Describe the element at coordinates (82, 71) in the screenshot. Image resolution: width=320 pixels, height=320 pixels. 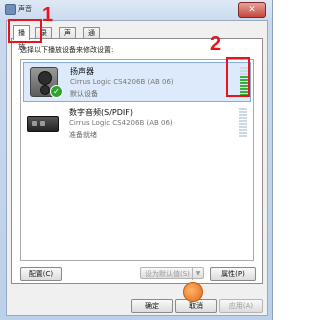
I see `device-name: 扬声器` at that location.